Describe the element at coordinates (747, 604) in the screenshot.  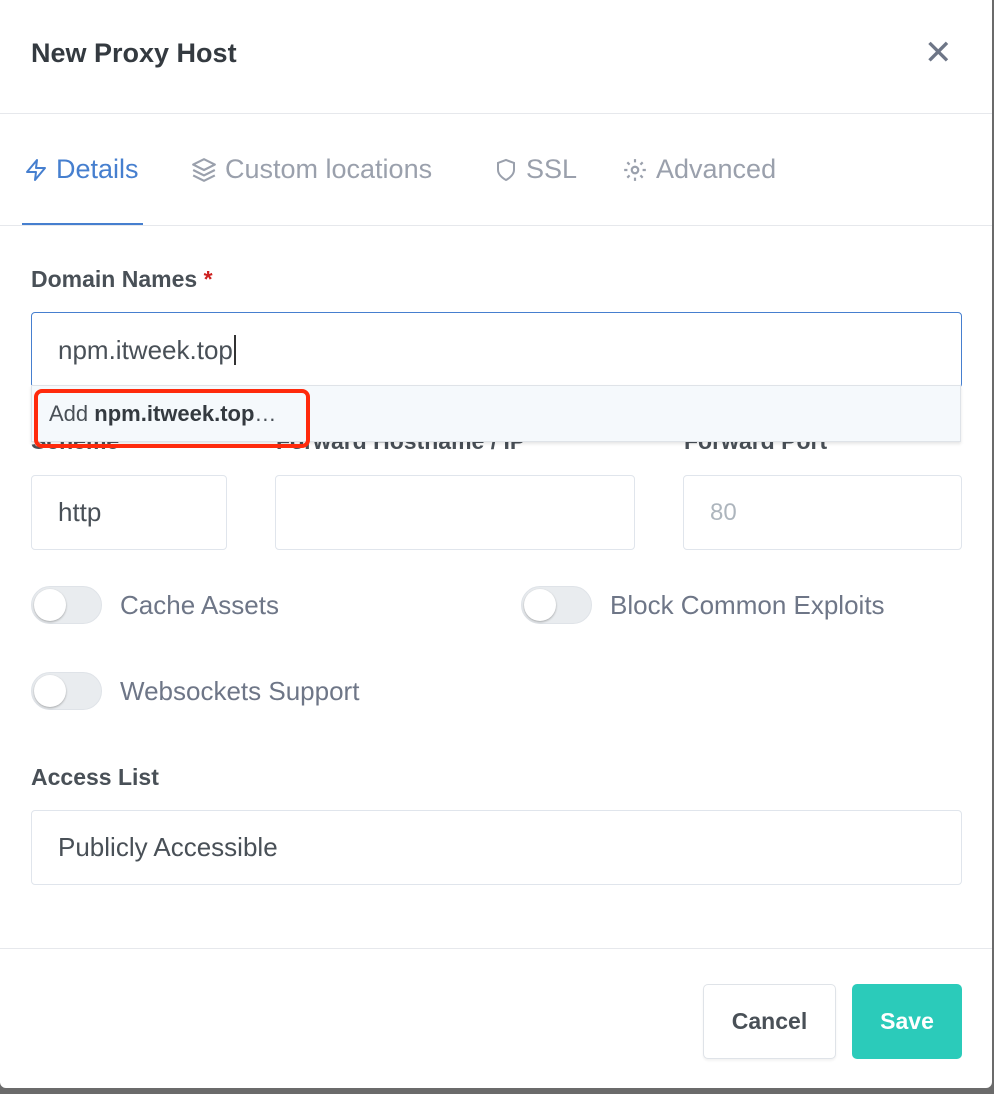
I see `toggle-label: Block Common Exploits` at that location.